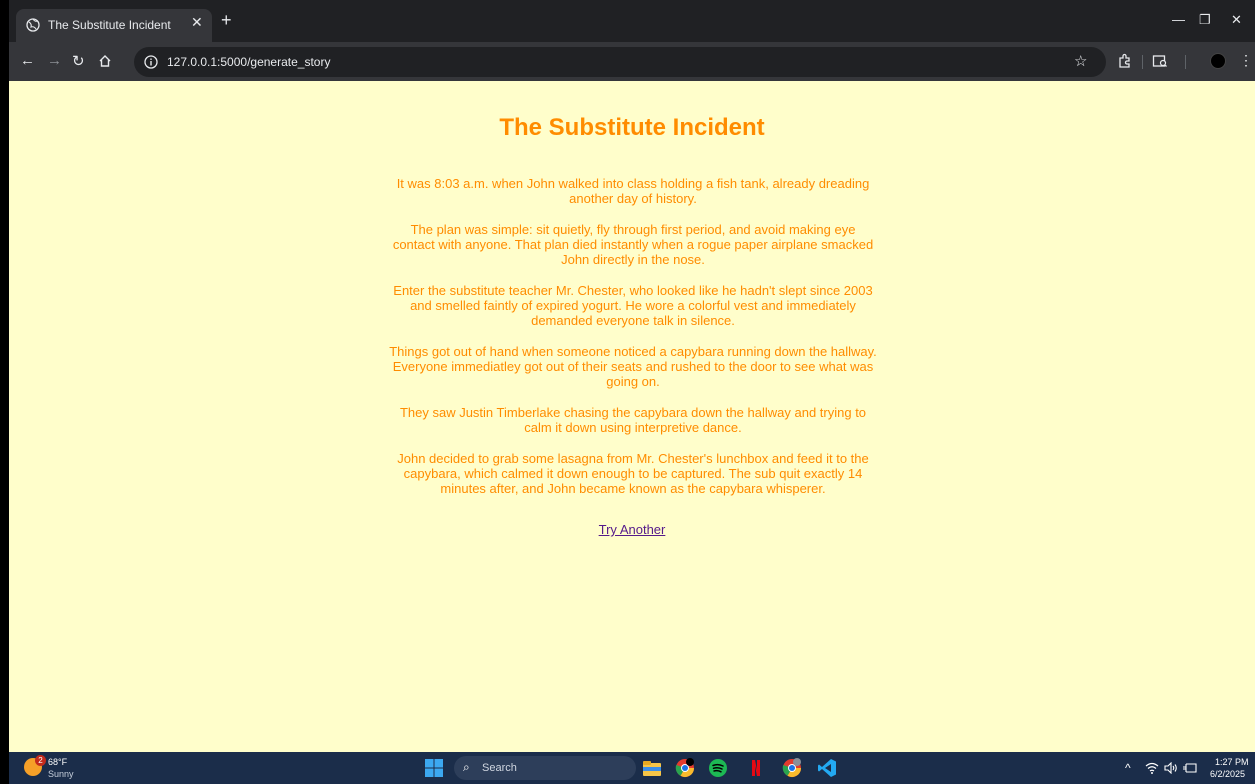  Describe the element at coordinates (249, 62) in the screenshot. I see `url-text: 127.0.0.1:5000/generate_story` at that location.